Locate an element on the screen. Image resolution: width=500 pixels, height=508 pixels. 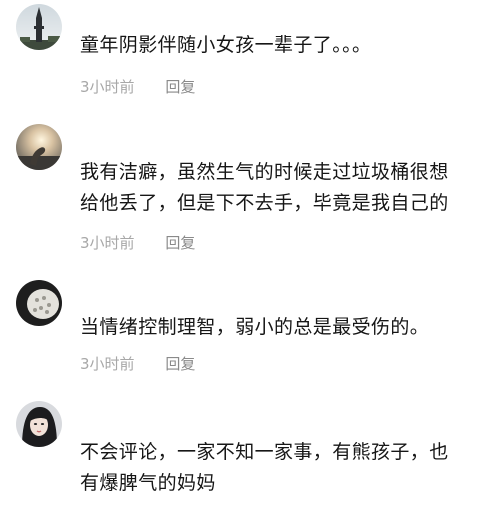
comment-text: 童年阴影伴随小女孩一辈子了。。。 is located at coordinates (285, 45).